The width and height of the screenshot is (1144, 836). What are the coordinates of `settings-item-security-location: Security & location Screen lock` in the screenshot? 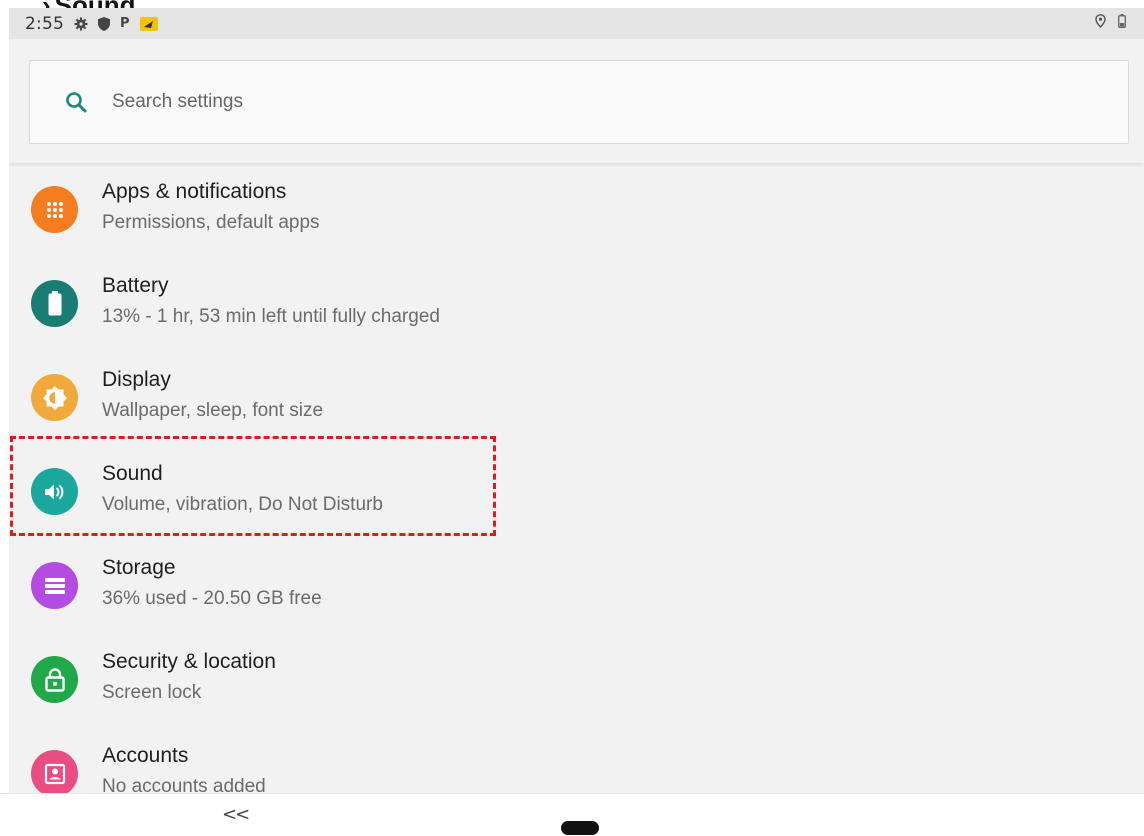 It's located at (576, 685).